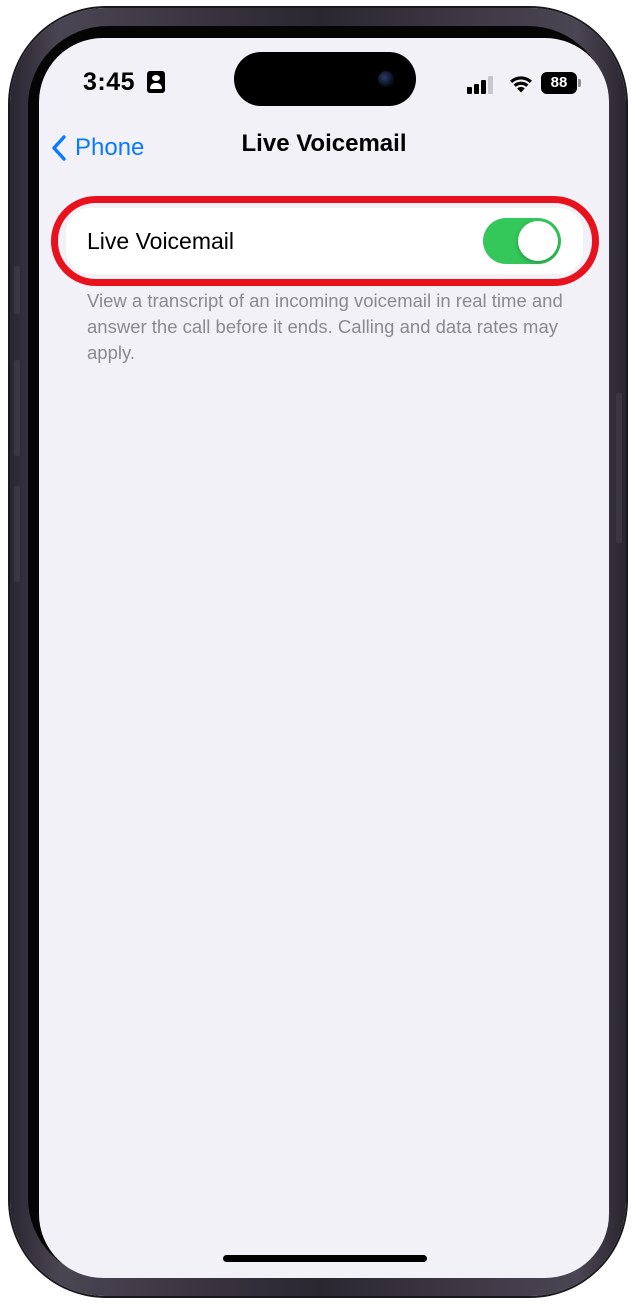 The height and width of the screenshot is (1304, 636). Describe the element at coordinates (17, 408) in the screenshot. I see `volume-up-button` at that location.